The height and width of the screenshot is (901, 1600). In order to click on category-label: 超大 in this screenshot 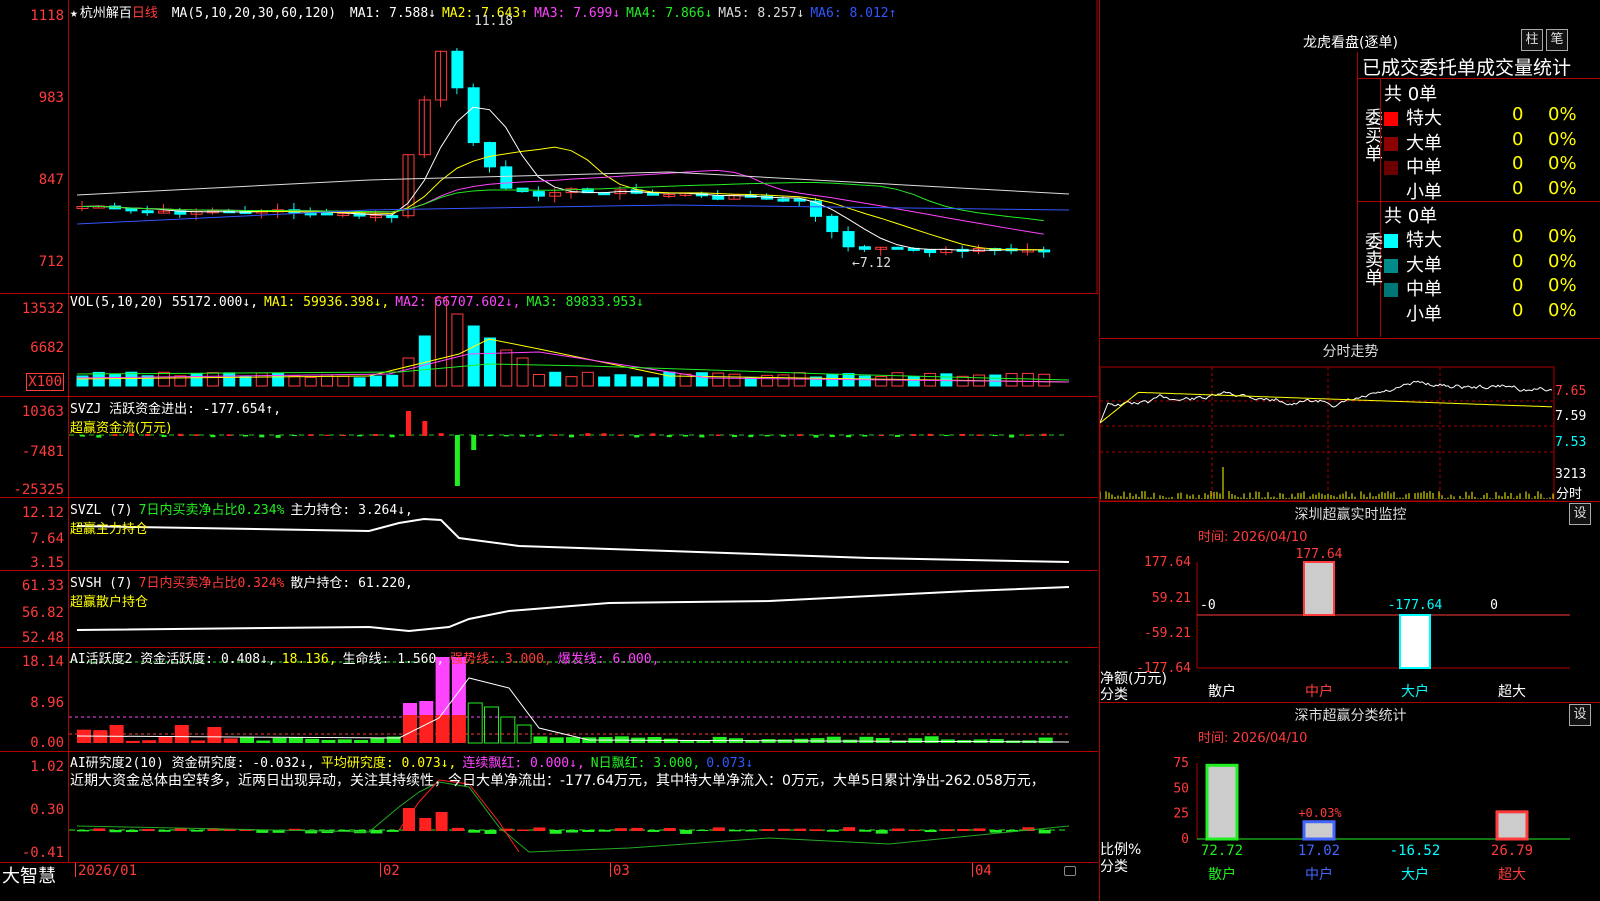, I will do `click(1512, 875)`.